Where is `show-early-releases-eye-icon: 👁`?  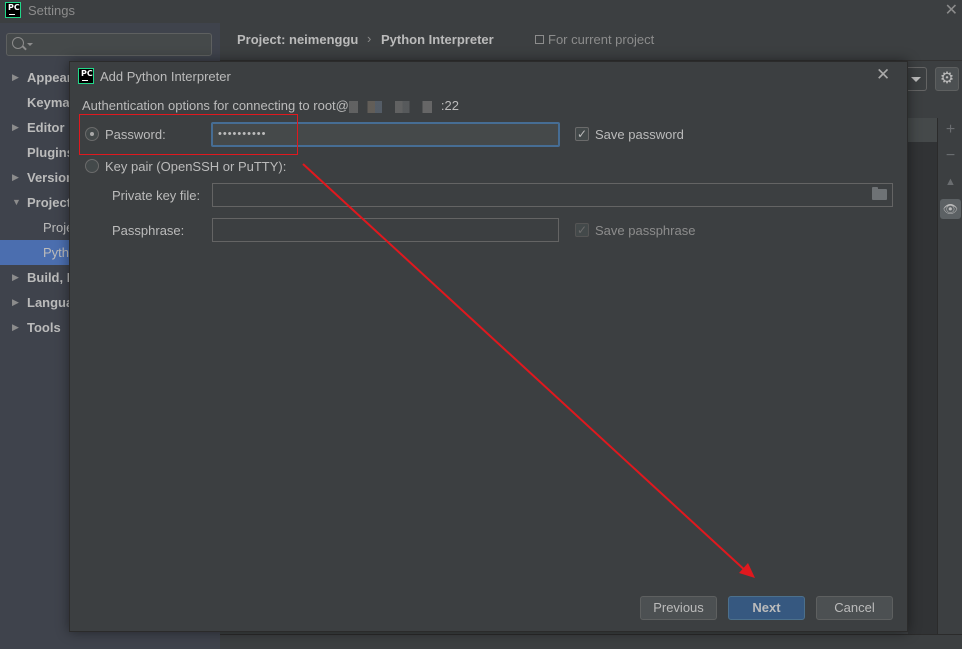 show-early-releases-eye-icon: 👁 is located at coordinates (950, 209).